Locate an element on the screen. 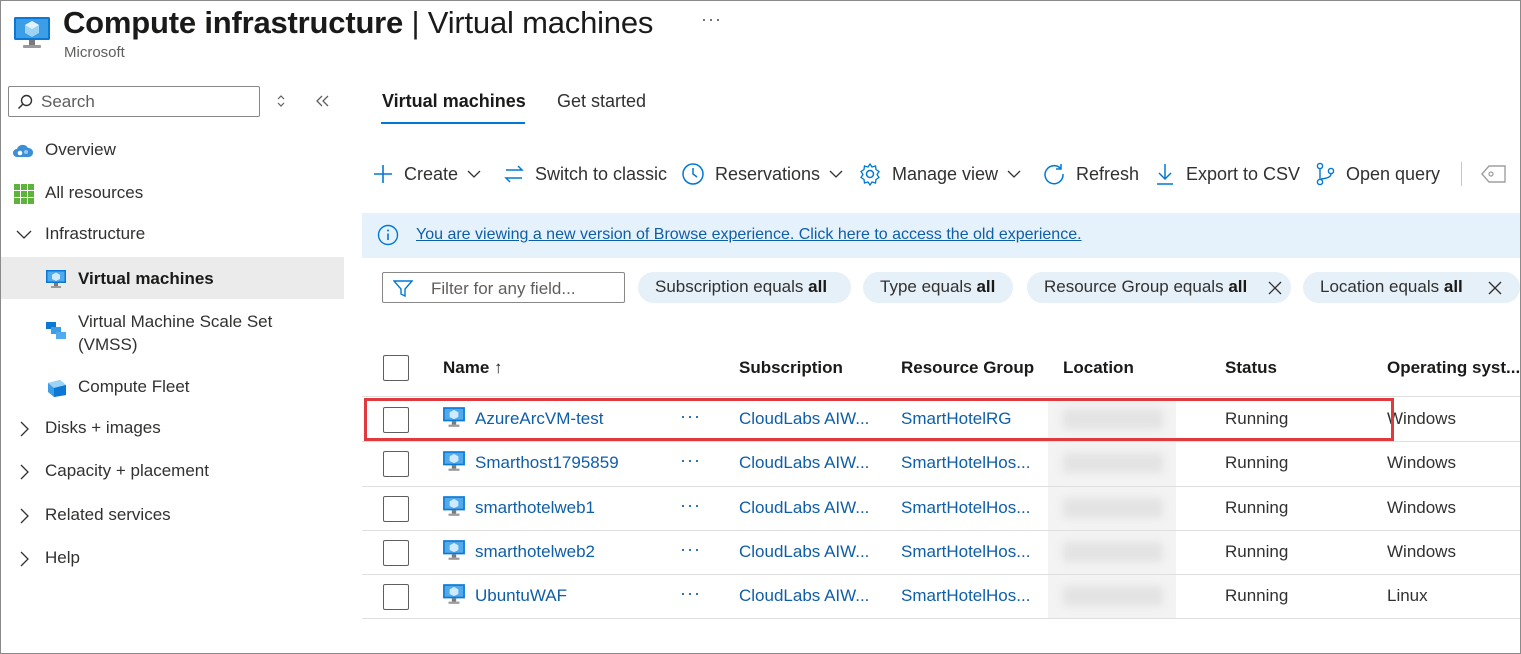 This screenshot has height=654, width=1521. column-header-location: Location is located at coordinates (1098, 368).